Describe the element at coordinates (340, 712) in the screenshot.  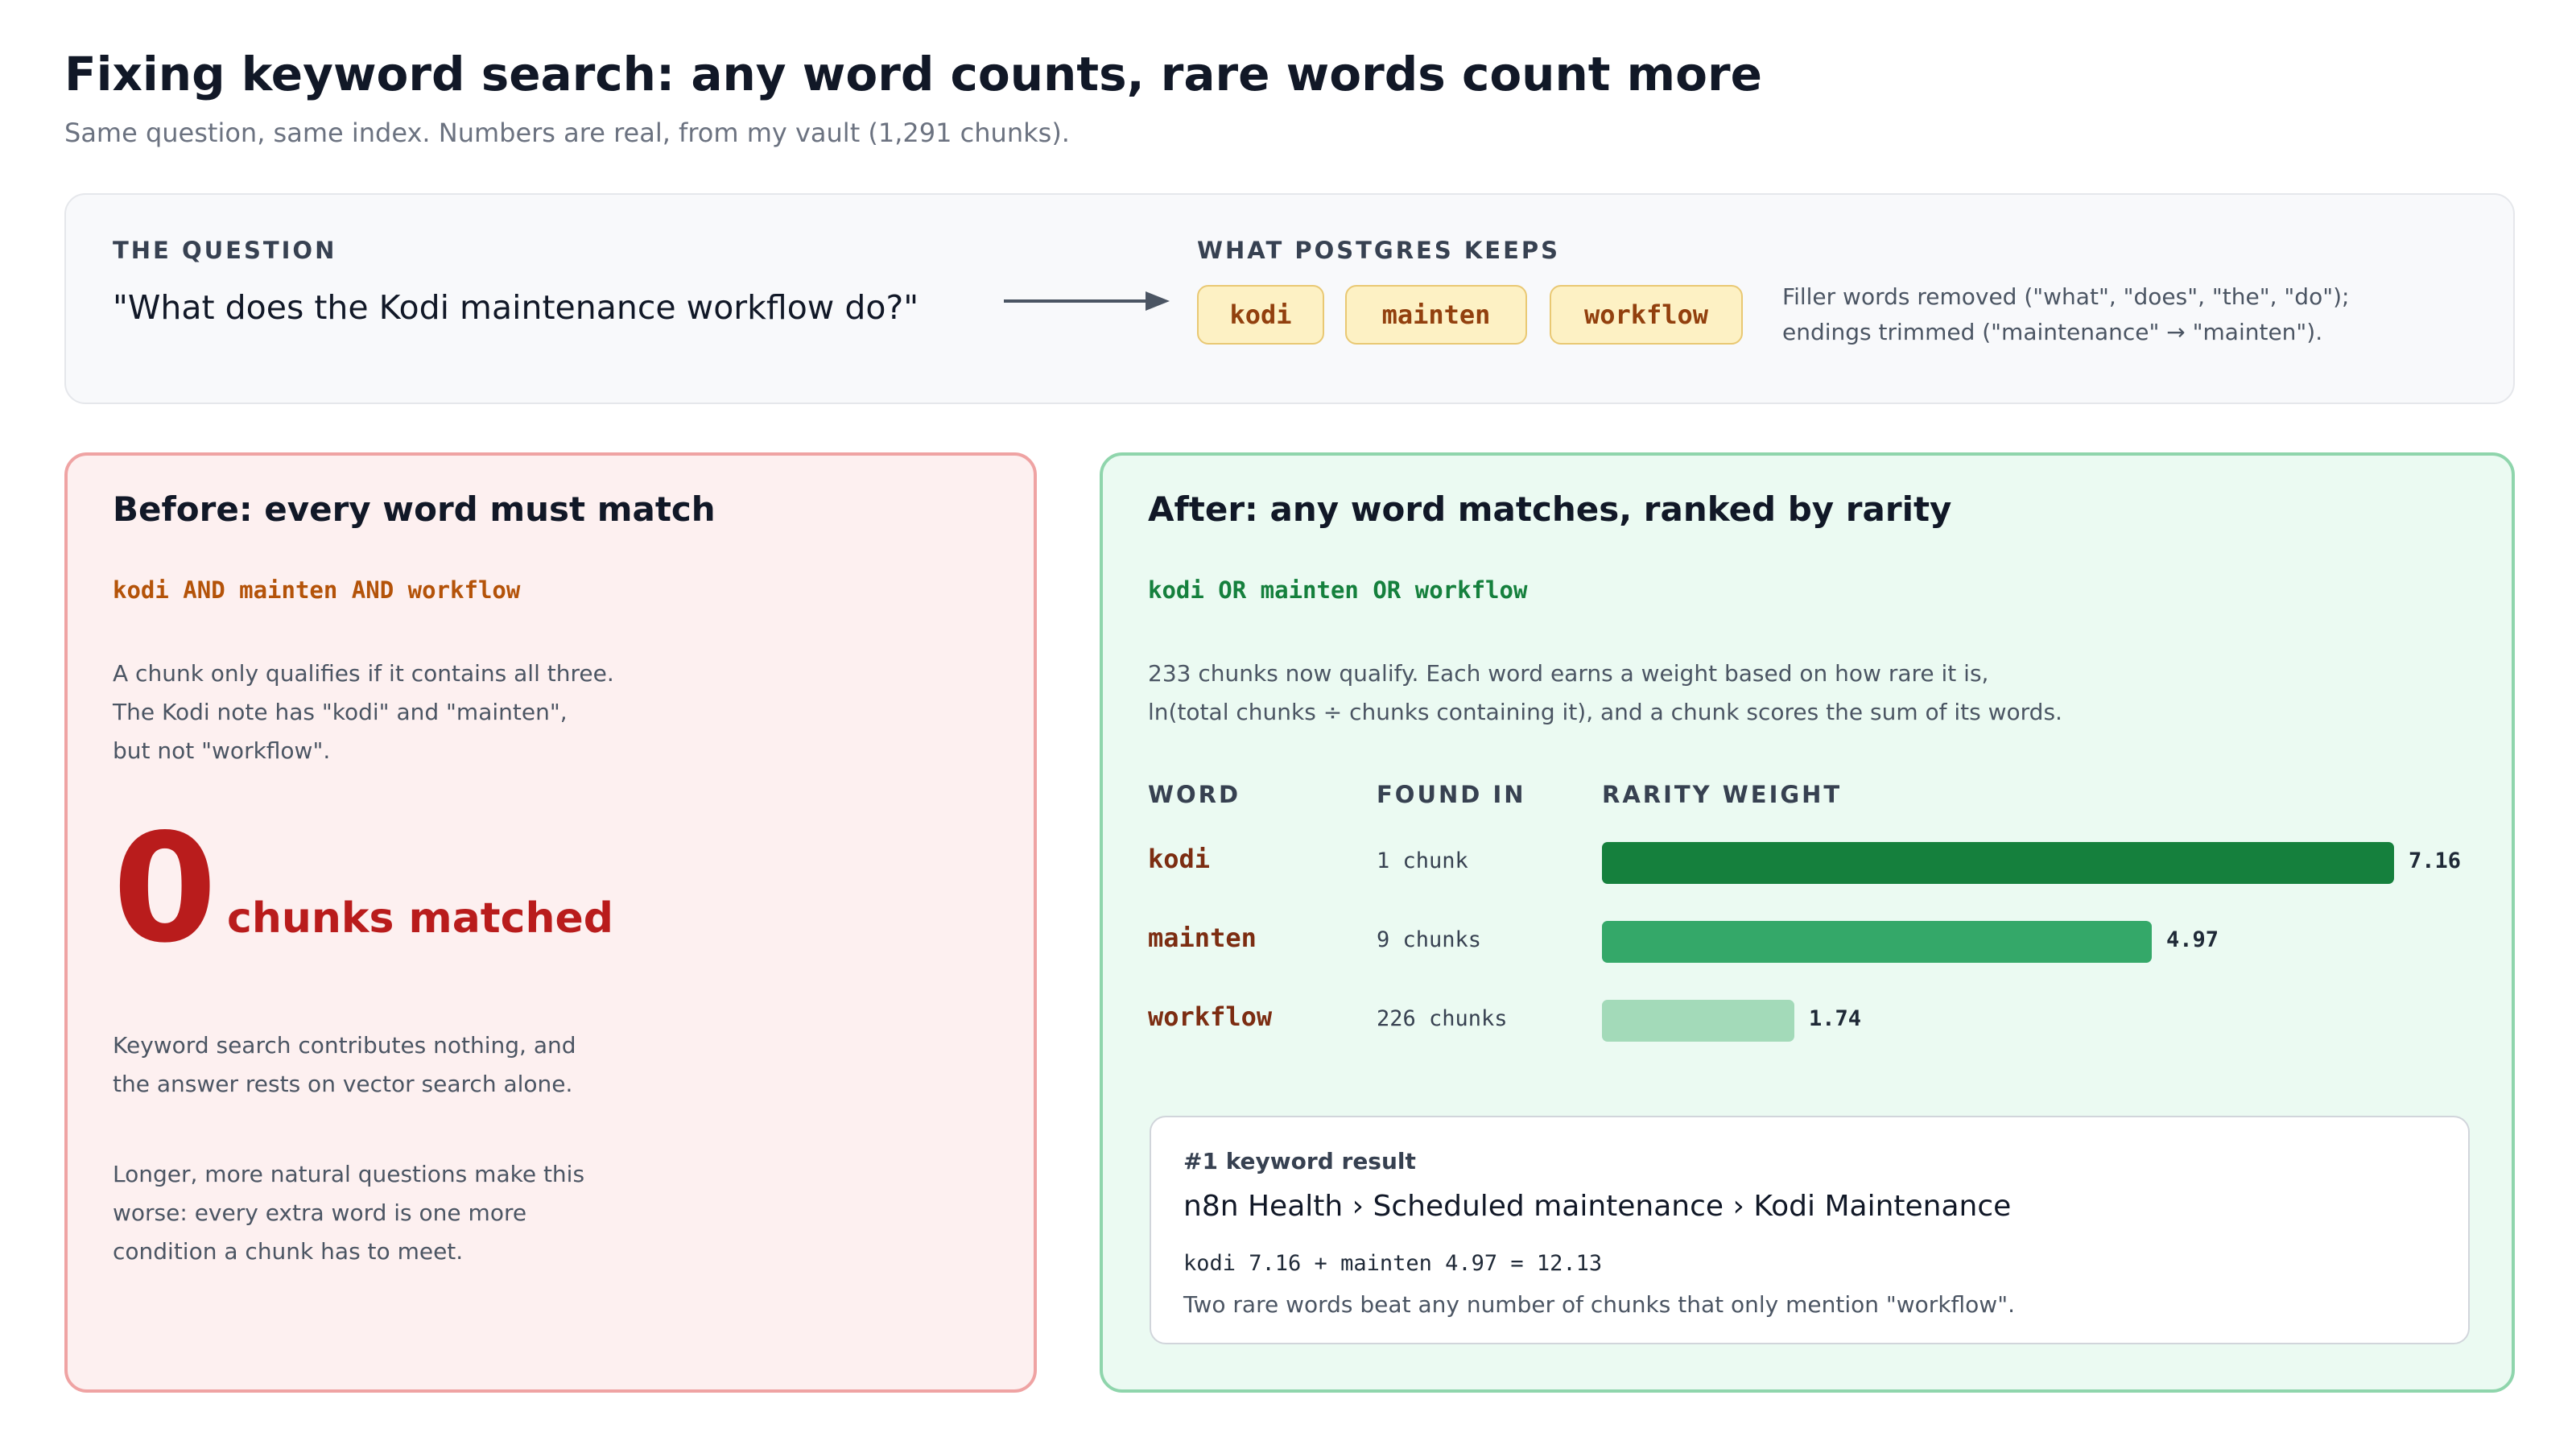
I see `before-explanation-line: The Kodi note has "kodi" and "mainten",` at that location.